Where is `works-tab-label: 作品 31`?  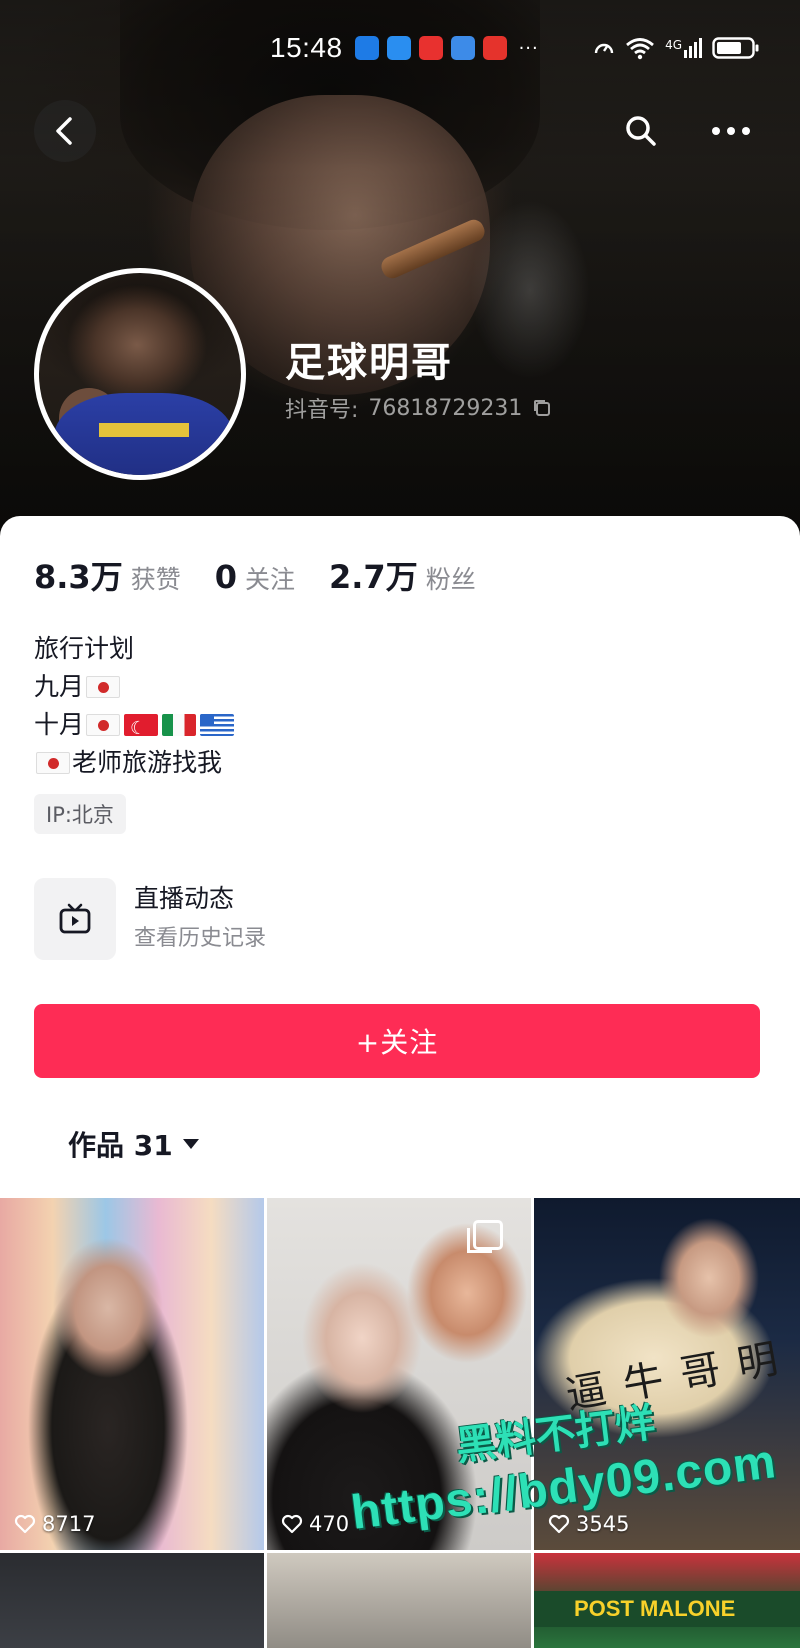
works-tab-label: 作品 31 is located at coordinates (120, 1145).